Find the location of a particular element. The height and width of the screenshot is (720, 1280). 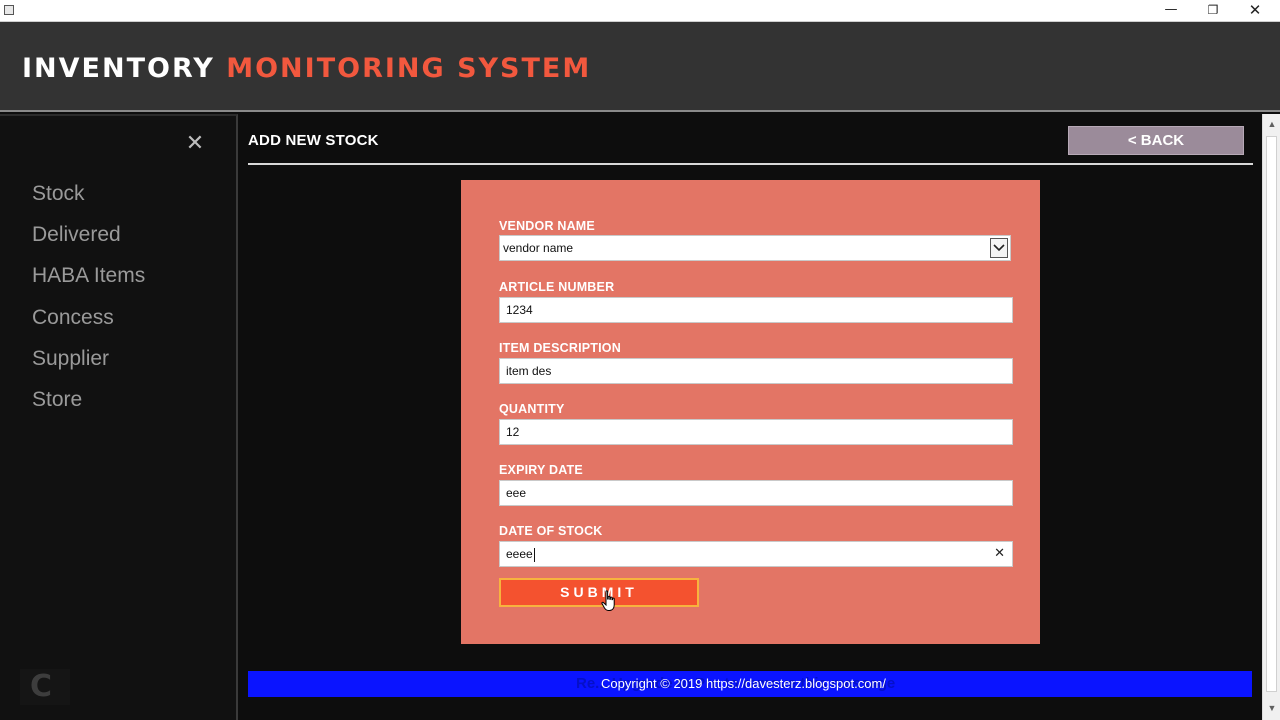

app-title-accent: MONITORING SYSTEM is located at coordinates (409, 68).